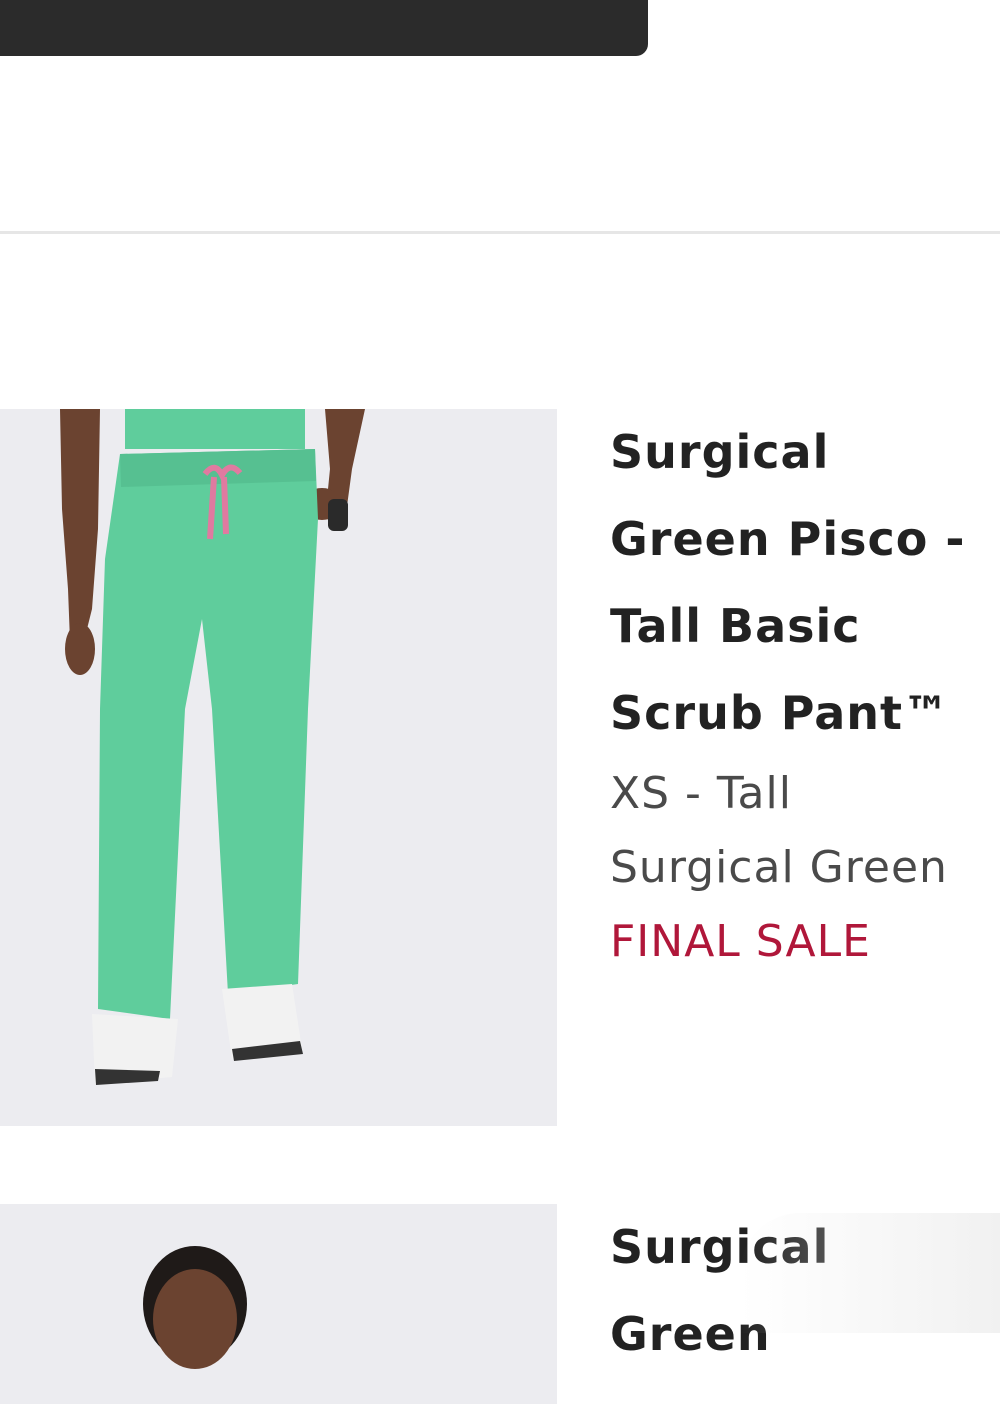  I want to click on product-image, so click(278, 1304).